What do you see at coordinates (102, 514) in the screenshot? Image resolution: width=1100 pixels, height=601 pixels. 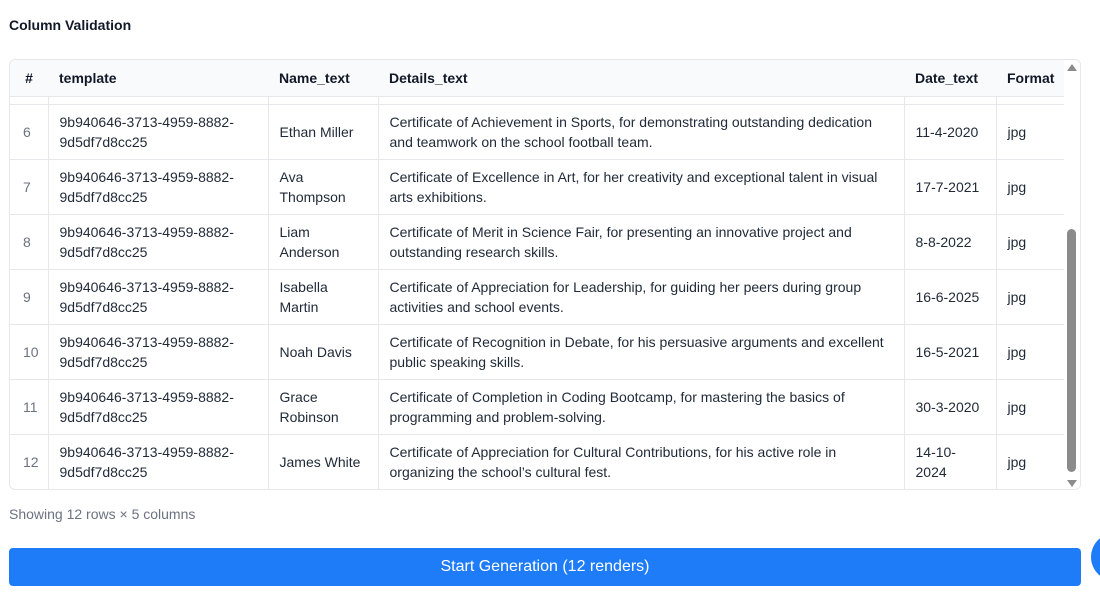 I see `table-summary: Showing 12 rows × 5 columns` at bounding box center [102, 514].